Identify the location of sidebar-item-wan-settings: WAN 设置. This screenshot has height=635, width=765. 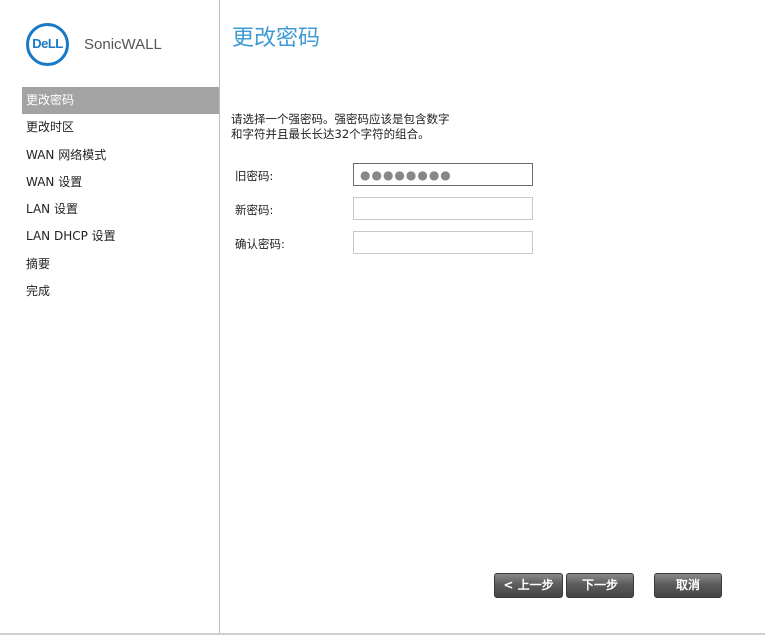
(120, 182).